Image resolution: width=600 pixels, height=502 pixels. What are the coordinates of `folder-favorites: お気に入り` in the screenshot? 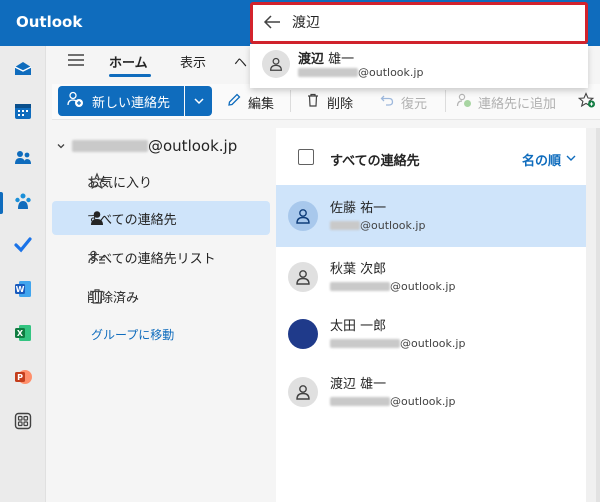 It's located at (161, 181).